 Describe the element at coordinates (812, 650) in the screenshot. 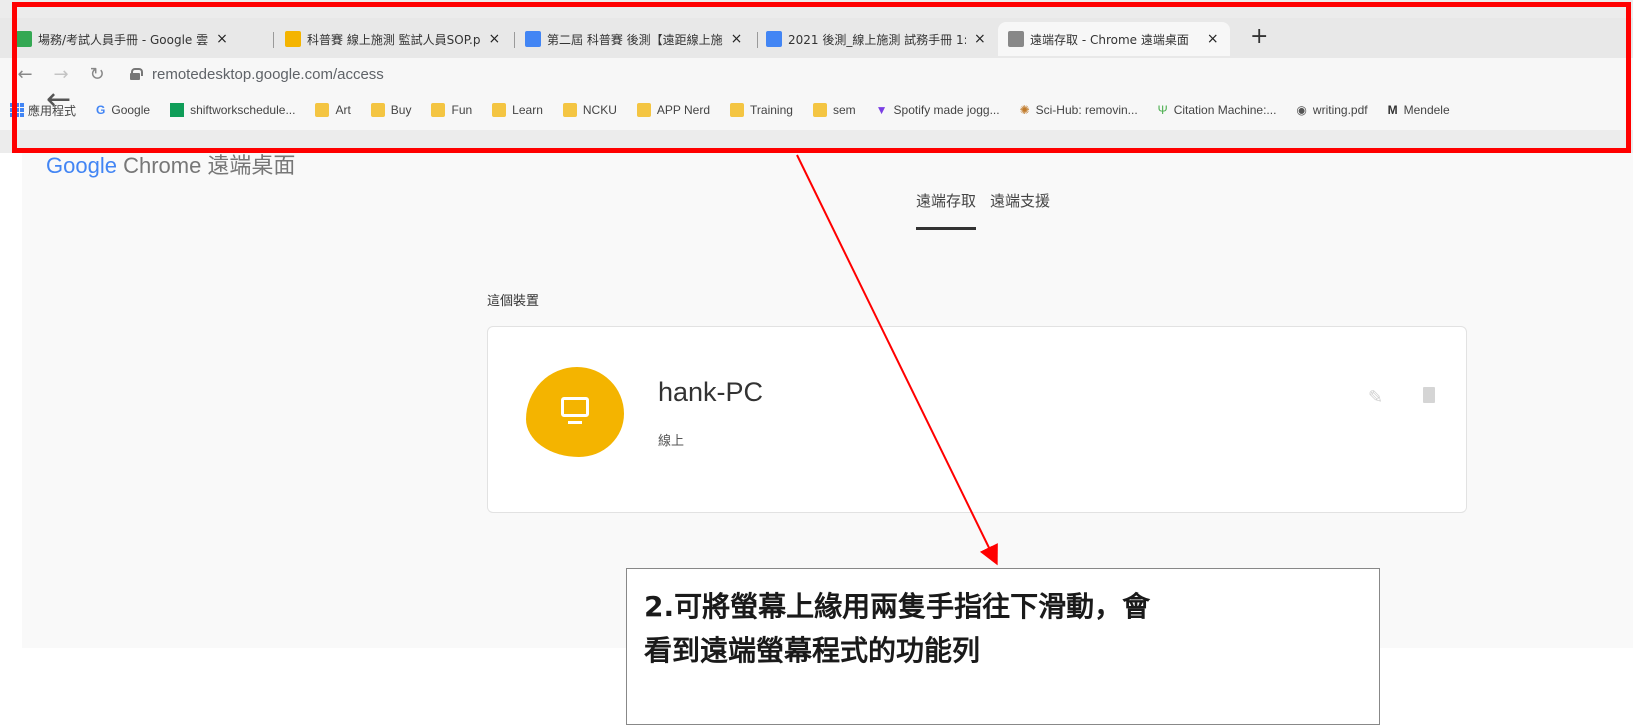

I see `callout-line-2: 看到遠端螢幕程式的功能列` at that location.